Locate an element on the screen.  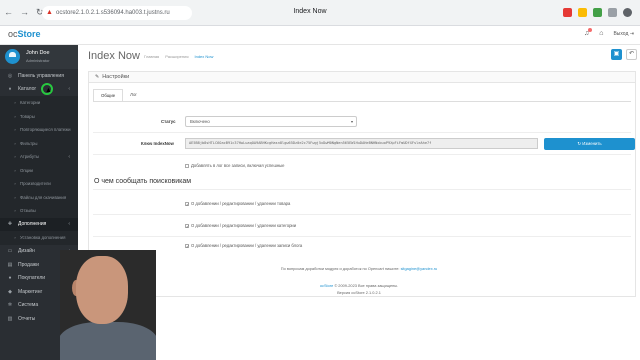
cart-icon: ▤ is located at coordinates (10, 264).